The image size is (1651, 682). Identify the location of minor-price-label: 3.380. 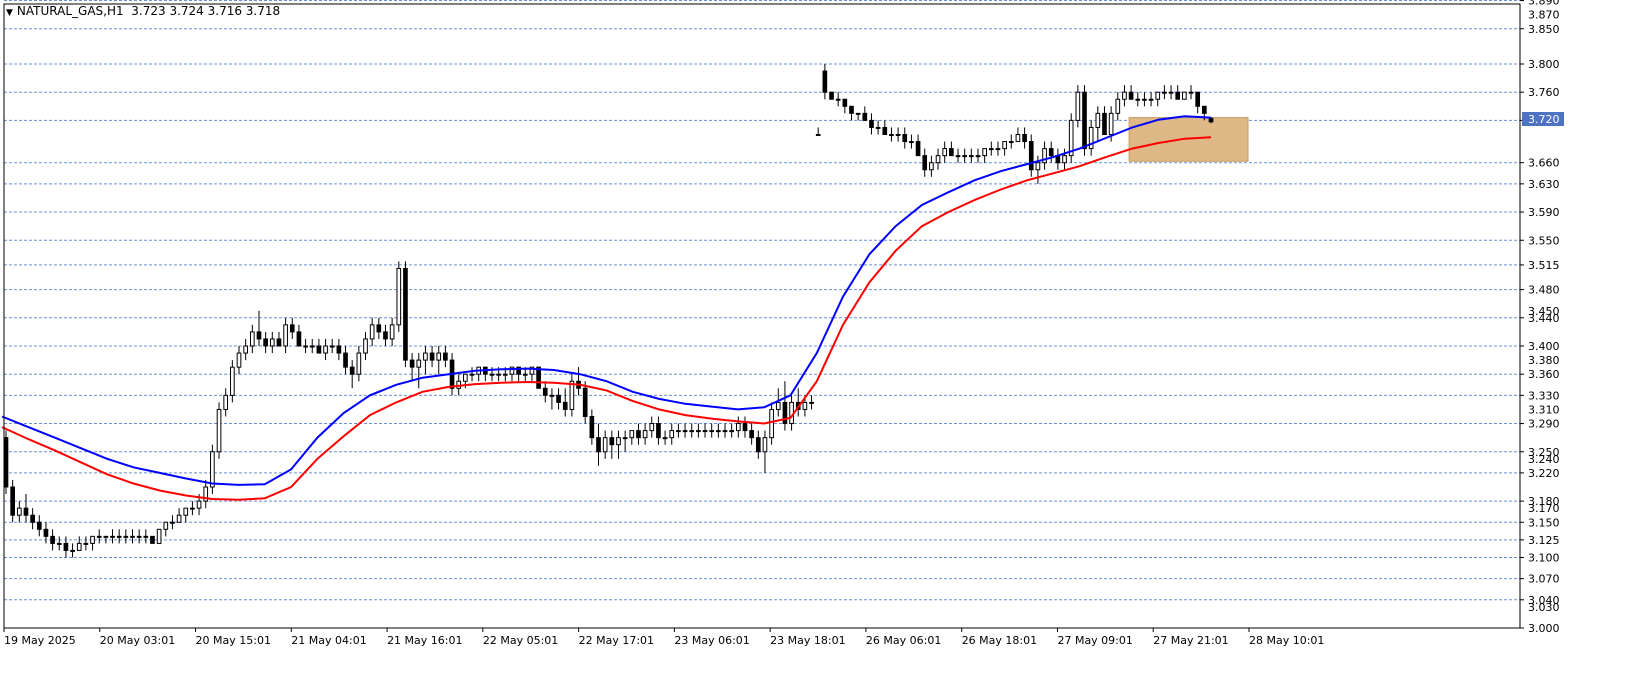
(1544, 360).